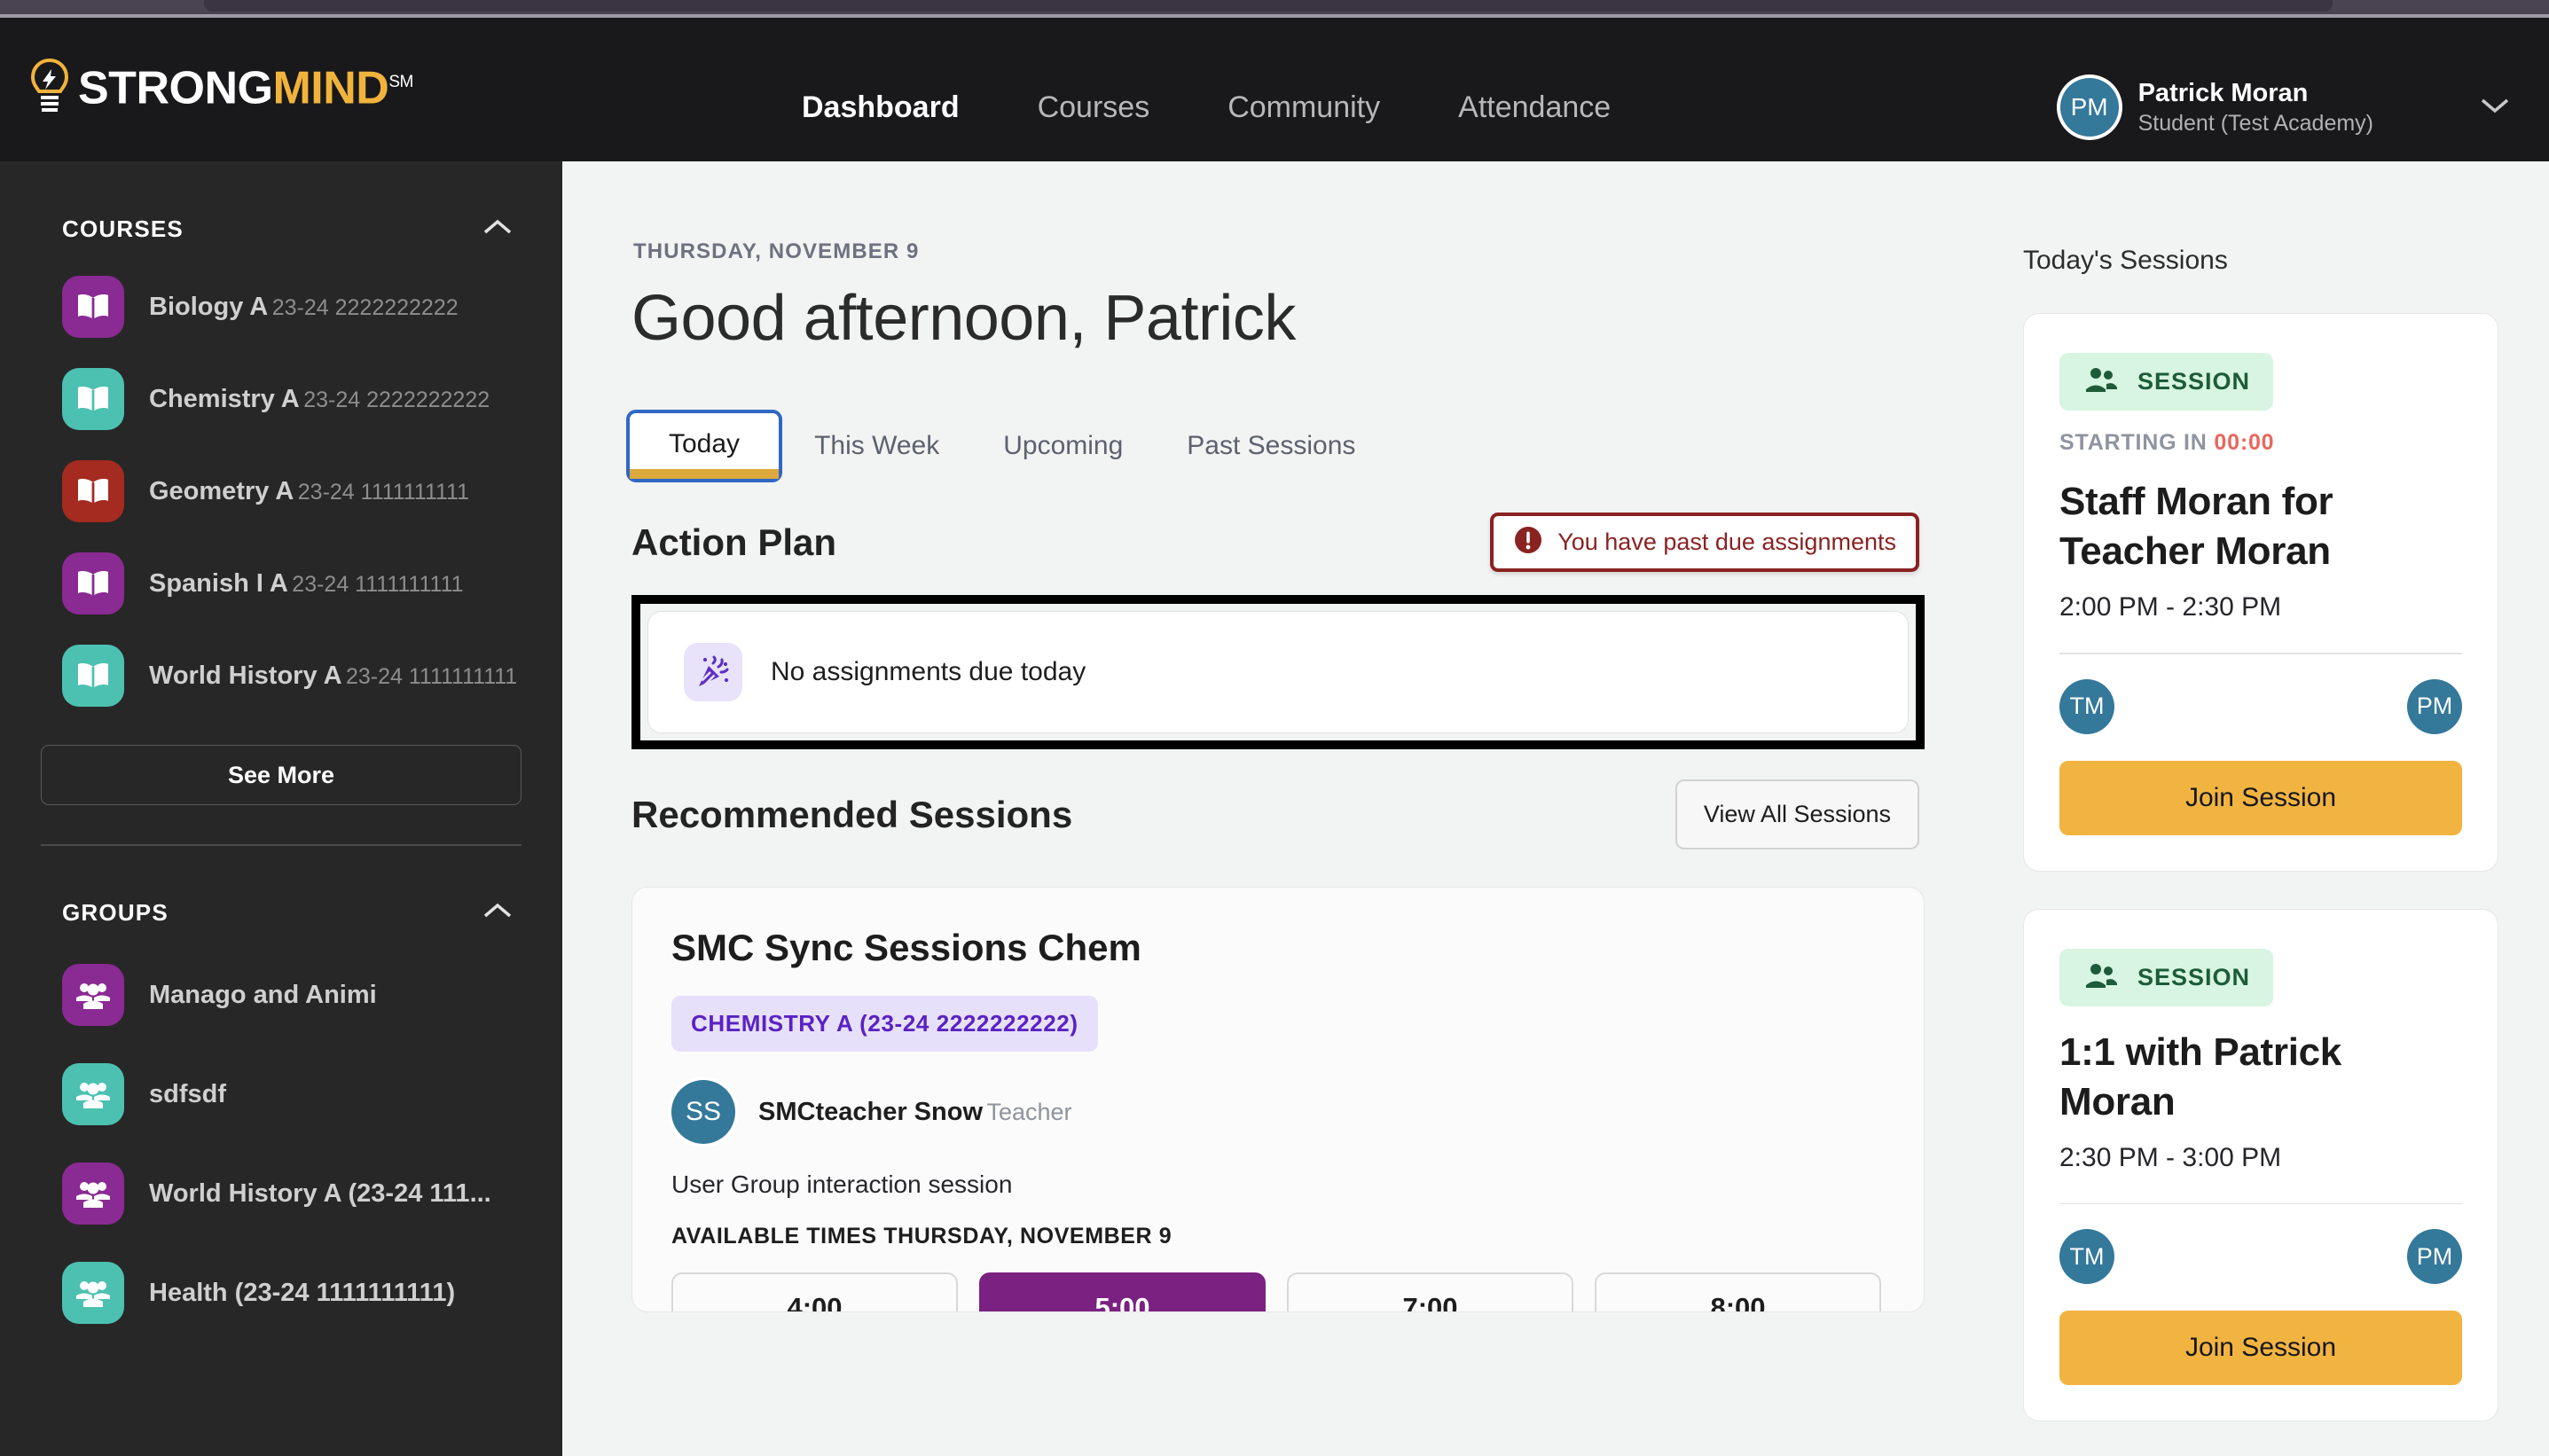  Describe the element at coordinates (330, 88) in the screenshot. I see `logo-mind-text: MIND` at that location.